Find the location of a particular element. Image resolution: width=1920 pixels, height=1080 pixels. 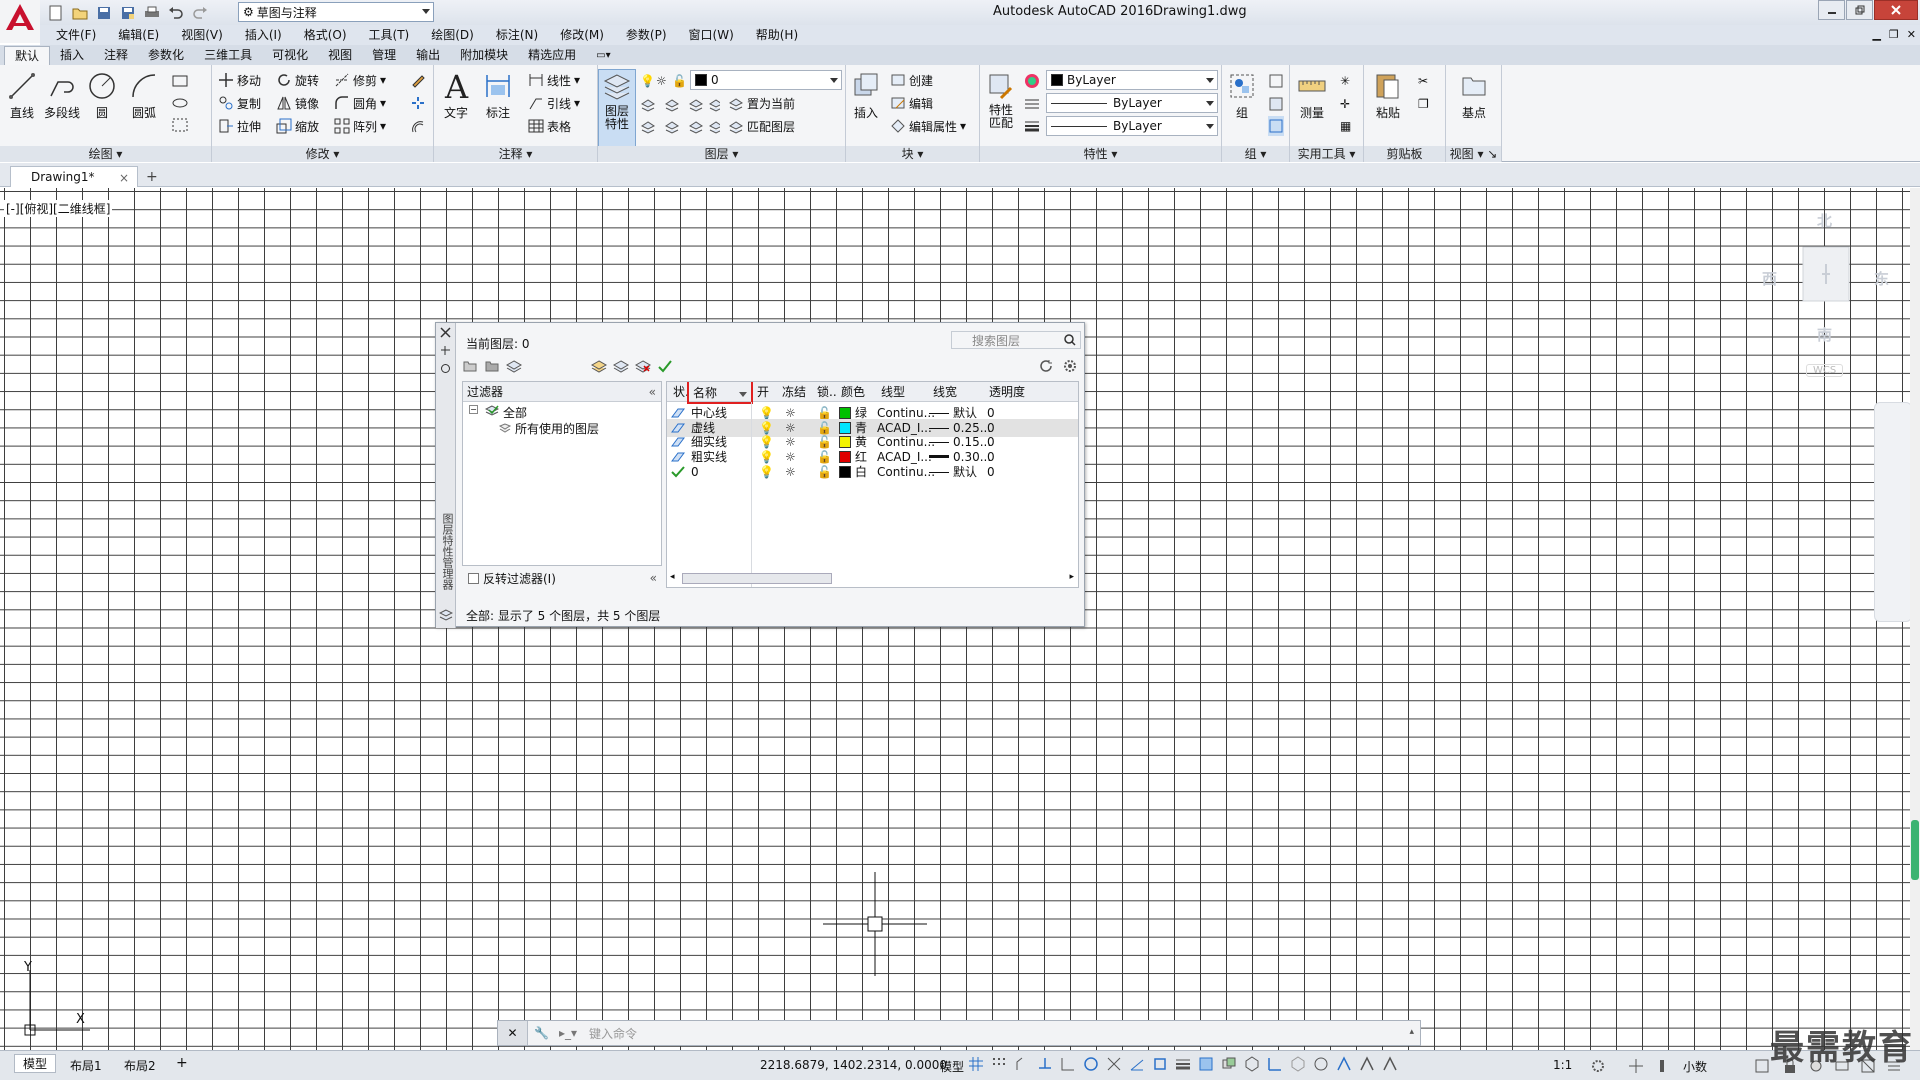

tab-visualize: 可视化 is located at coordinates (290, 55).